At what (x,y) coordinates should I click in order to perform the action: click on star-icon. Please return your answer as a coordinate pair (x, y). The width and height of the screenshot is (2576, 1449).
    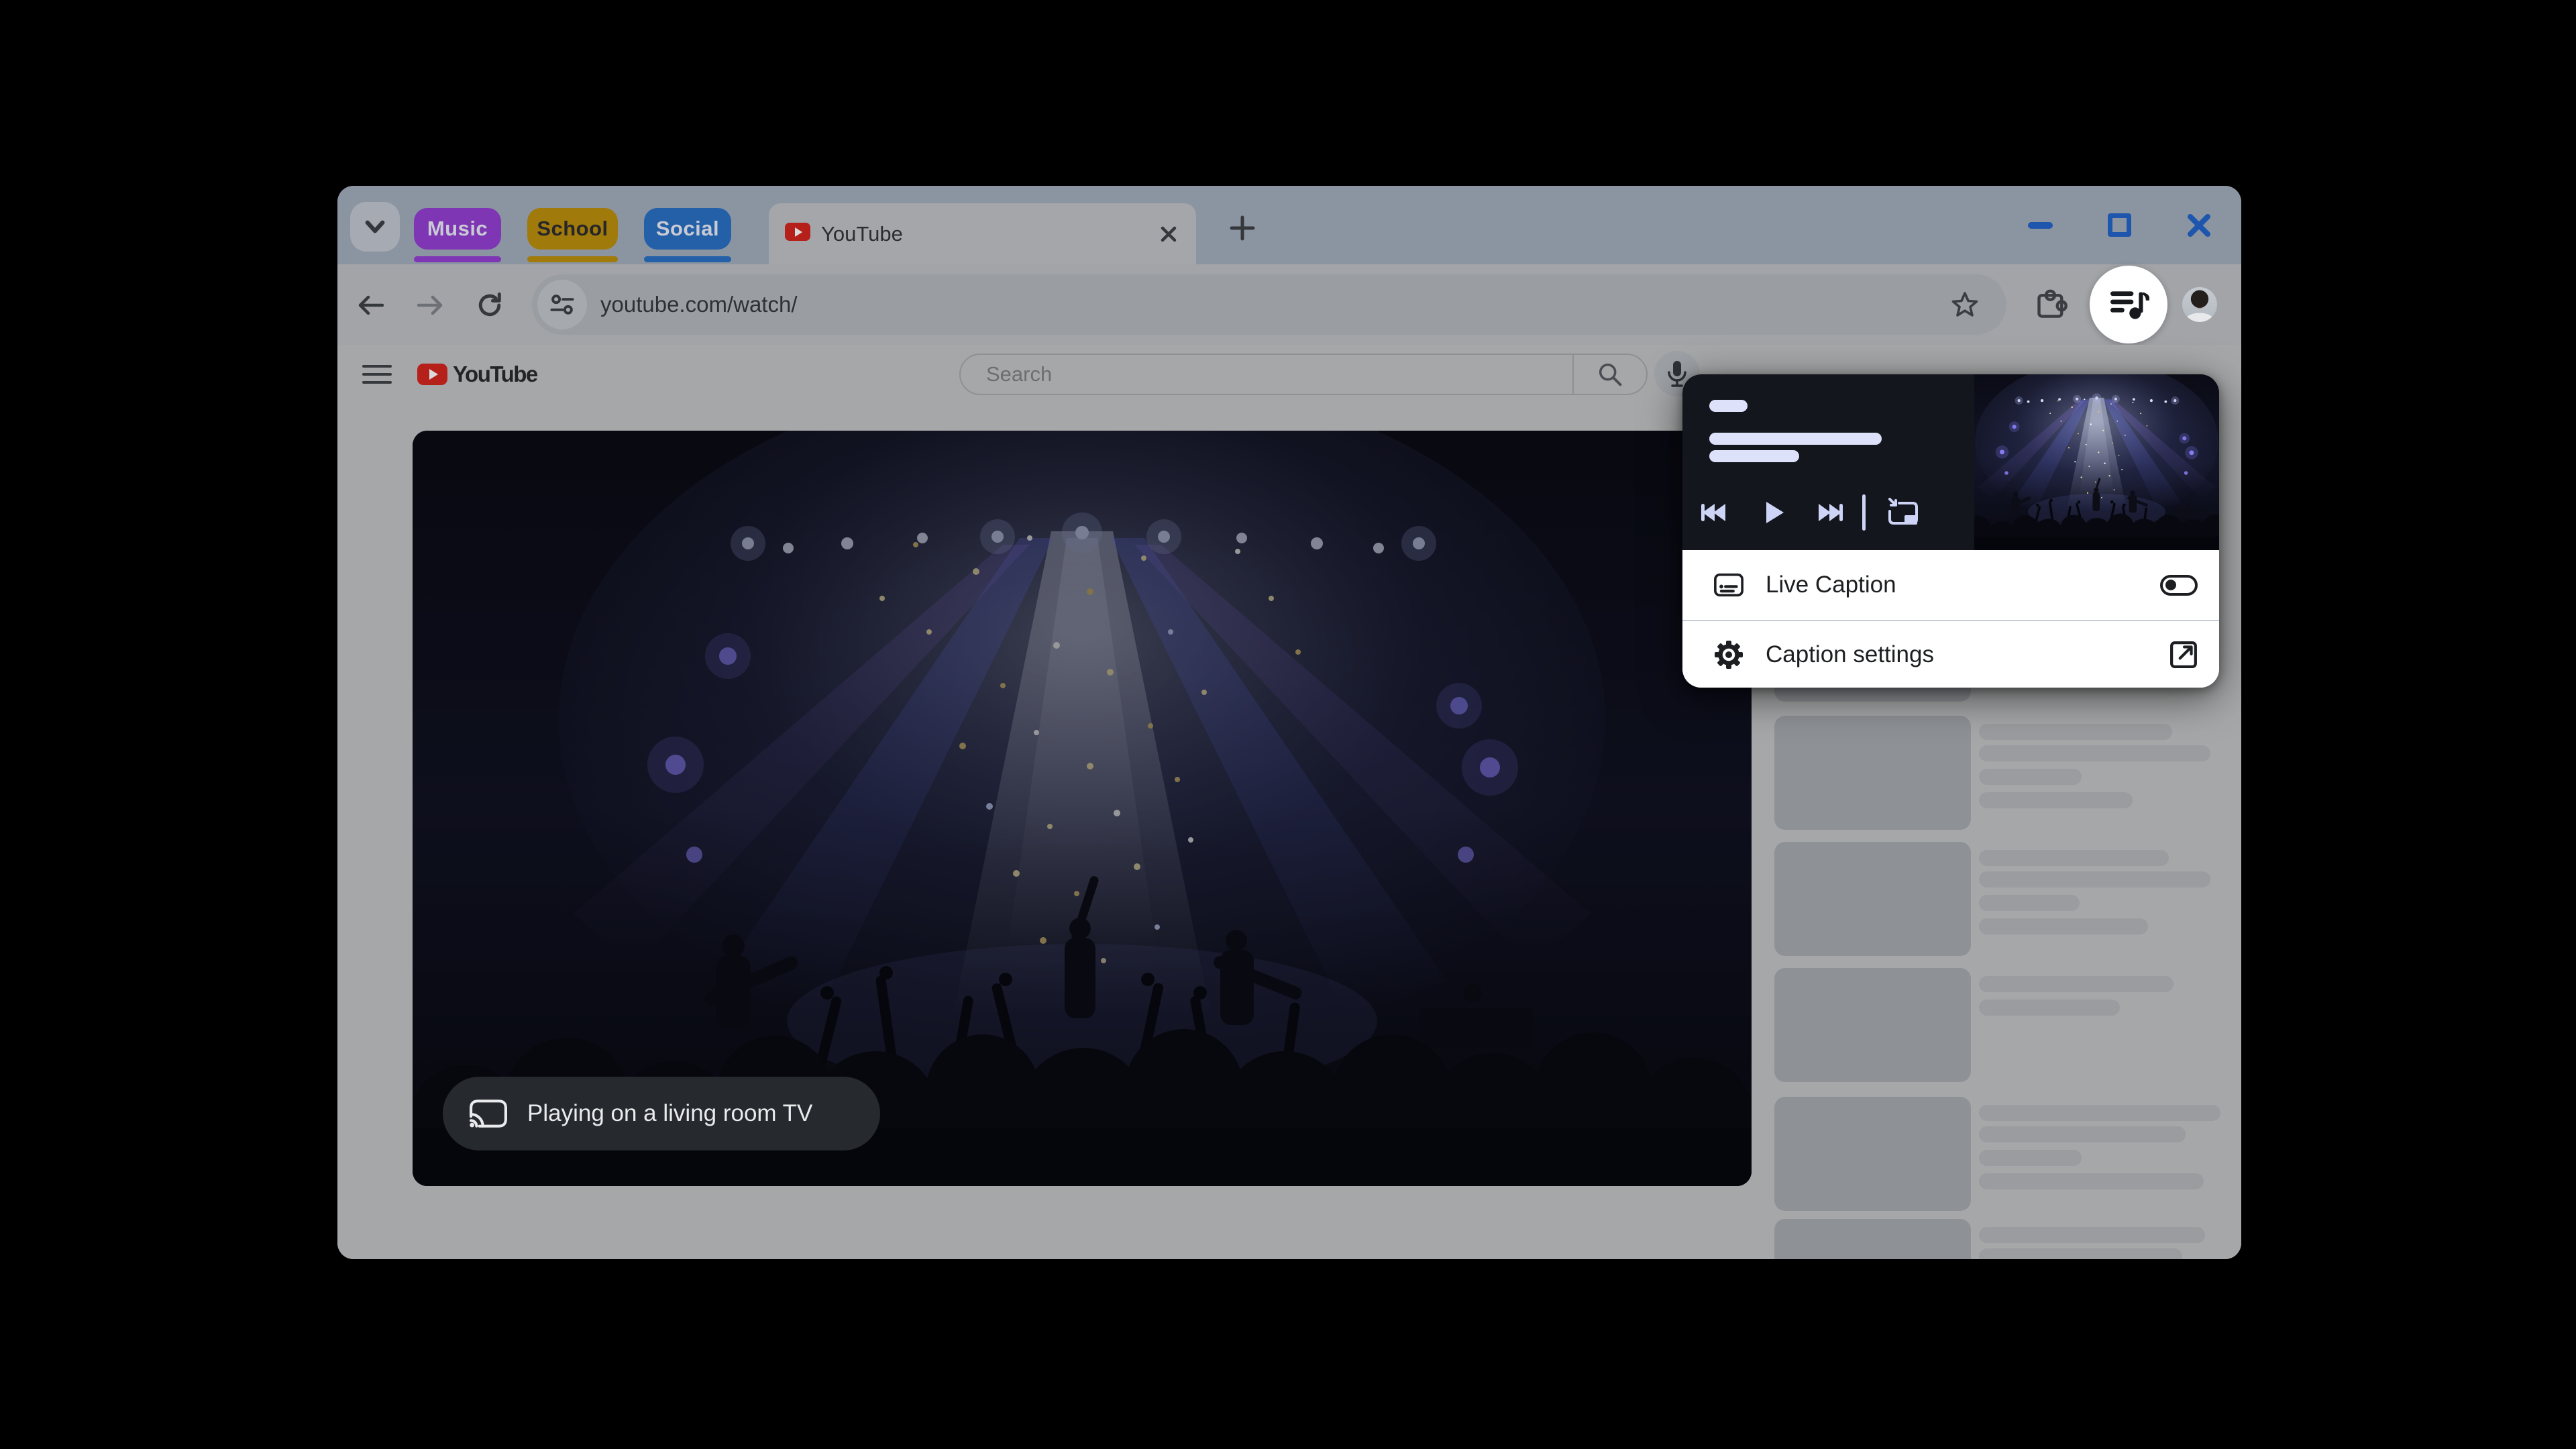
    Looking at the image, I should click on (1964, 304).